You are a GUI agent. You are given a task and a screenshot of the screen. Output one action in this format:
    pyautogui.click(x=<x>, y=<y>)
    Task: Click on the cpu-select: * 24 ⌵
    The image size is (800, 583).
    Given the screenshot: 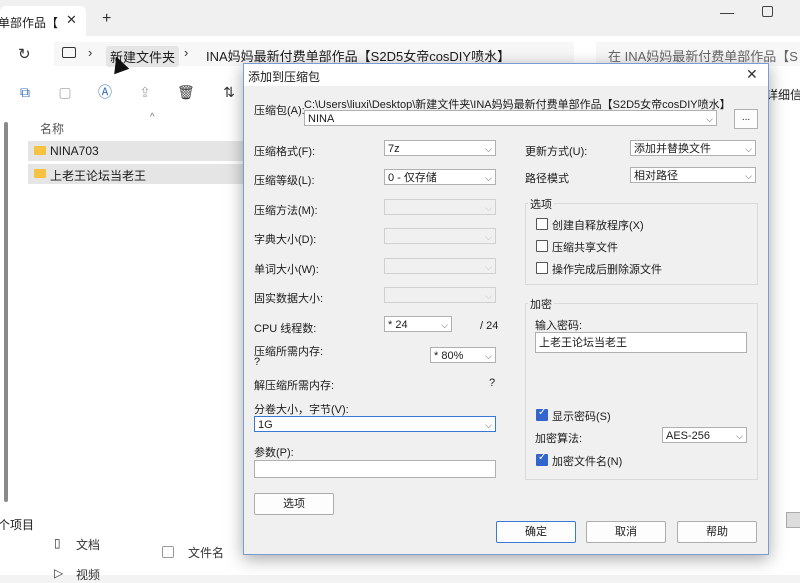 What is the action you would take?
    pyautogui.click(x=418, y=324)
    